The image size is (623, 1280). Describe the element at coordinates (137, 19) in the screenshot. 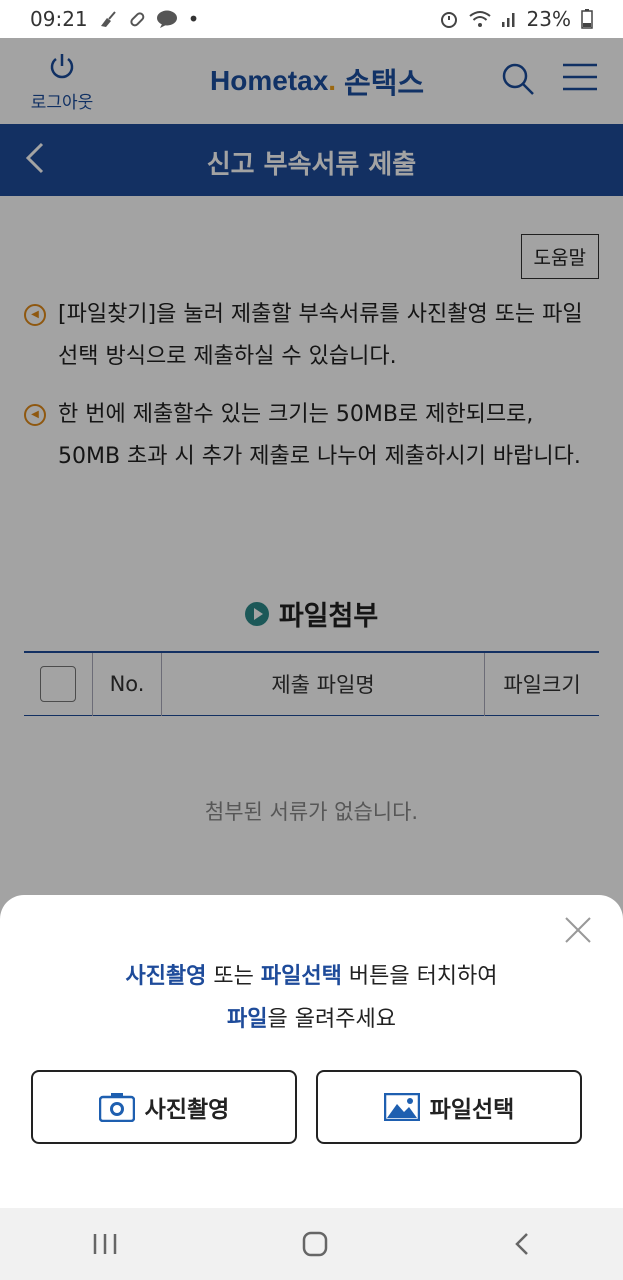

I see `pill-icon` at that location.